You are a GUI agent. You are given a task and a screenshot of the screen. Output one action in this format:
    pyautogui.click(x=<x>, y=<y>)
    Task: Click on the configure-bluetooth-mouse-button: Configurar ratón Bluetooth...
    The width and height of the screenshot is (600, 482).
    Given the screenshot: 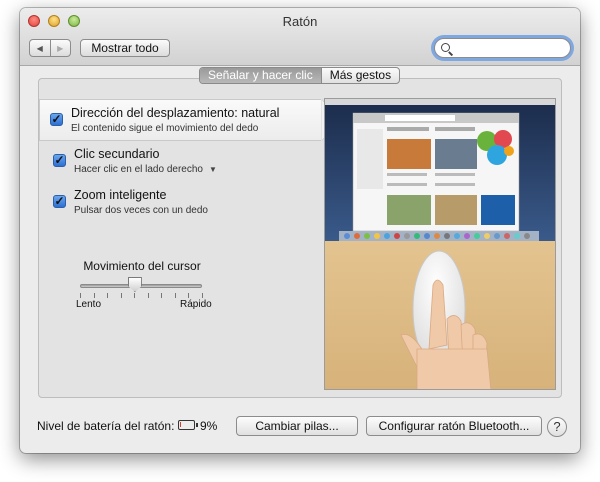 What is the action you would take?
    pyautogui.click(x=454, y=426)
    